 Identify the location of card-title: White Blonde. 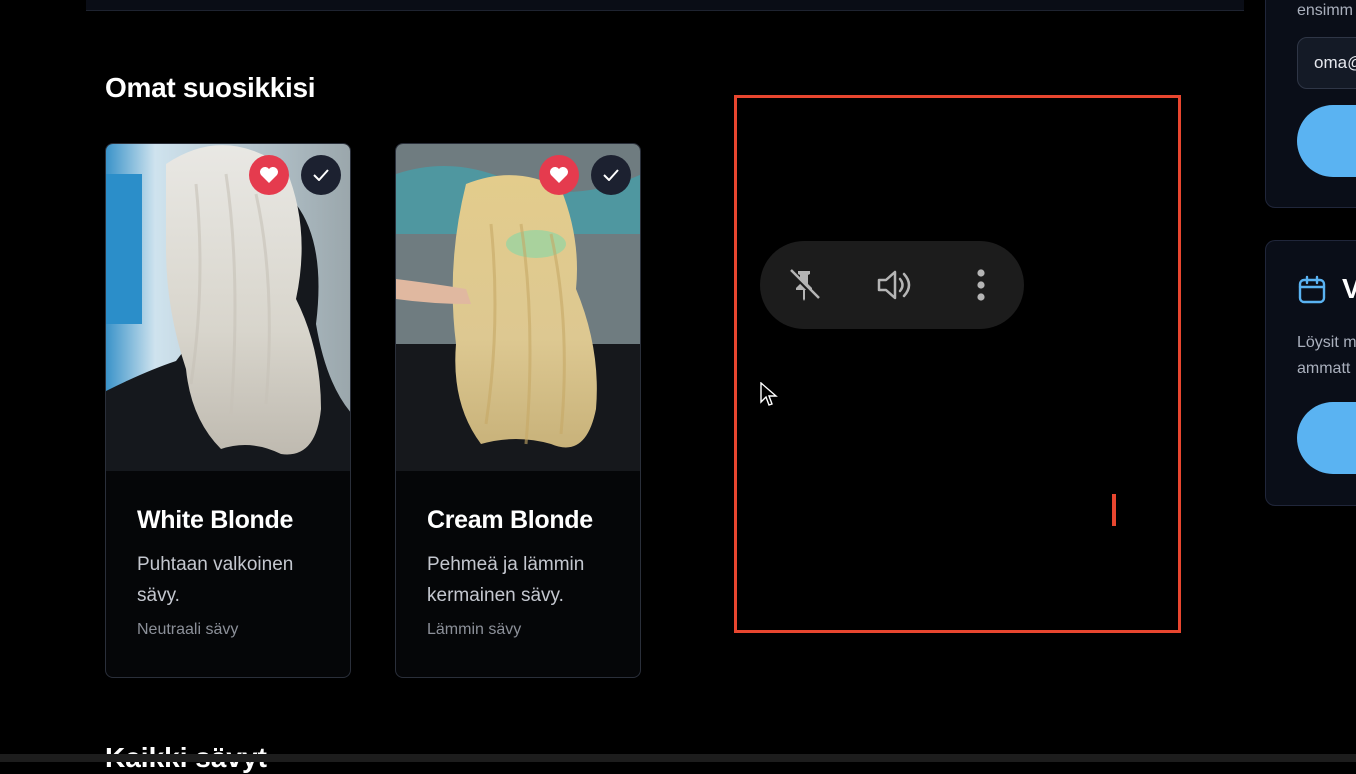
(215, 520).